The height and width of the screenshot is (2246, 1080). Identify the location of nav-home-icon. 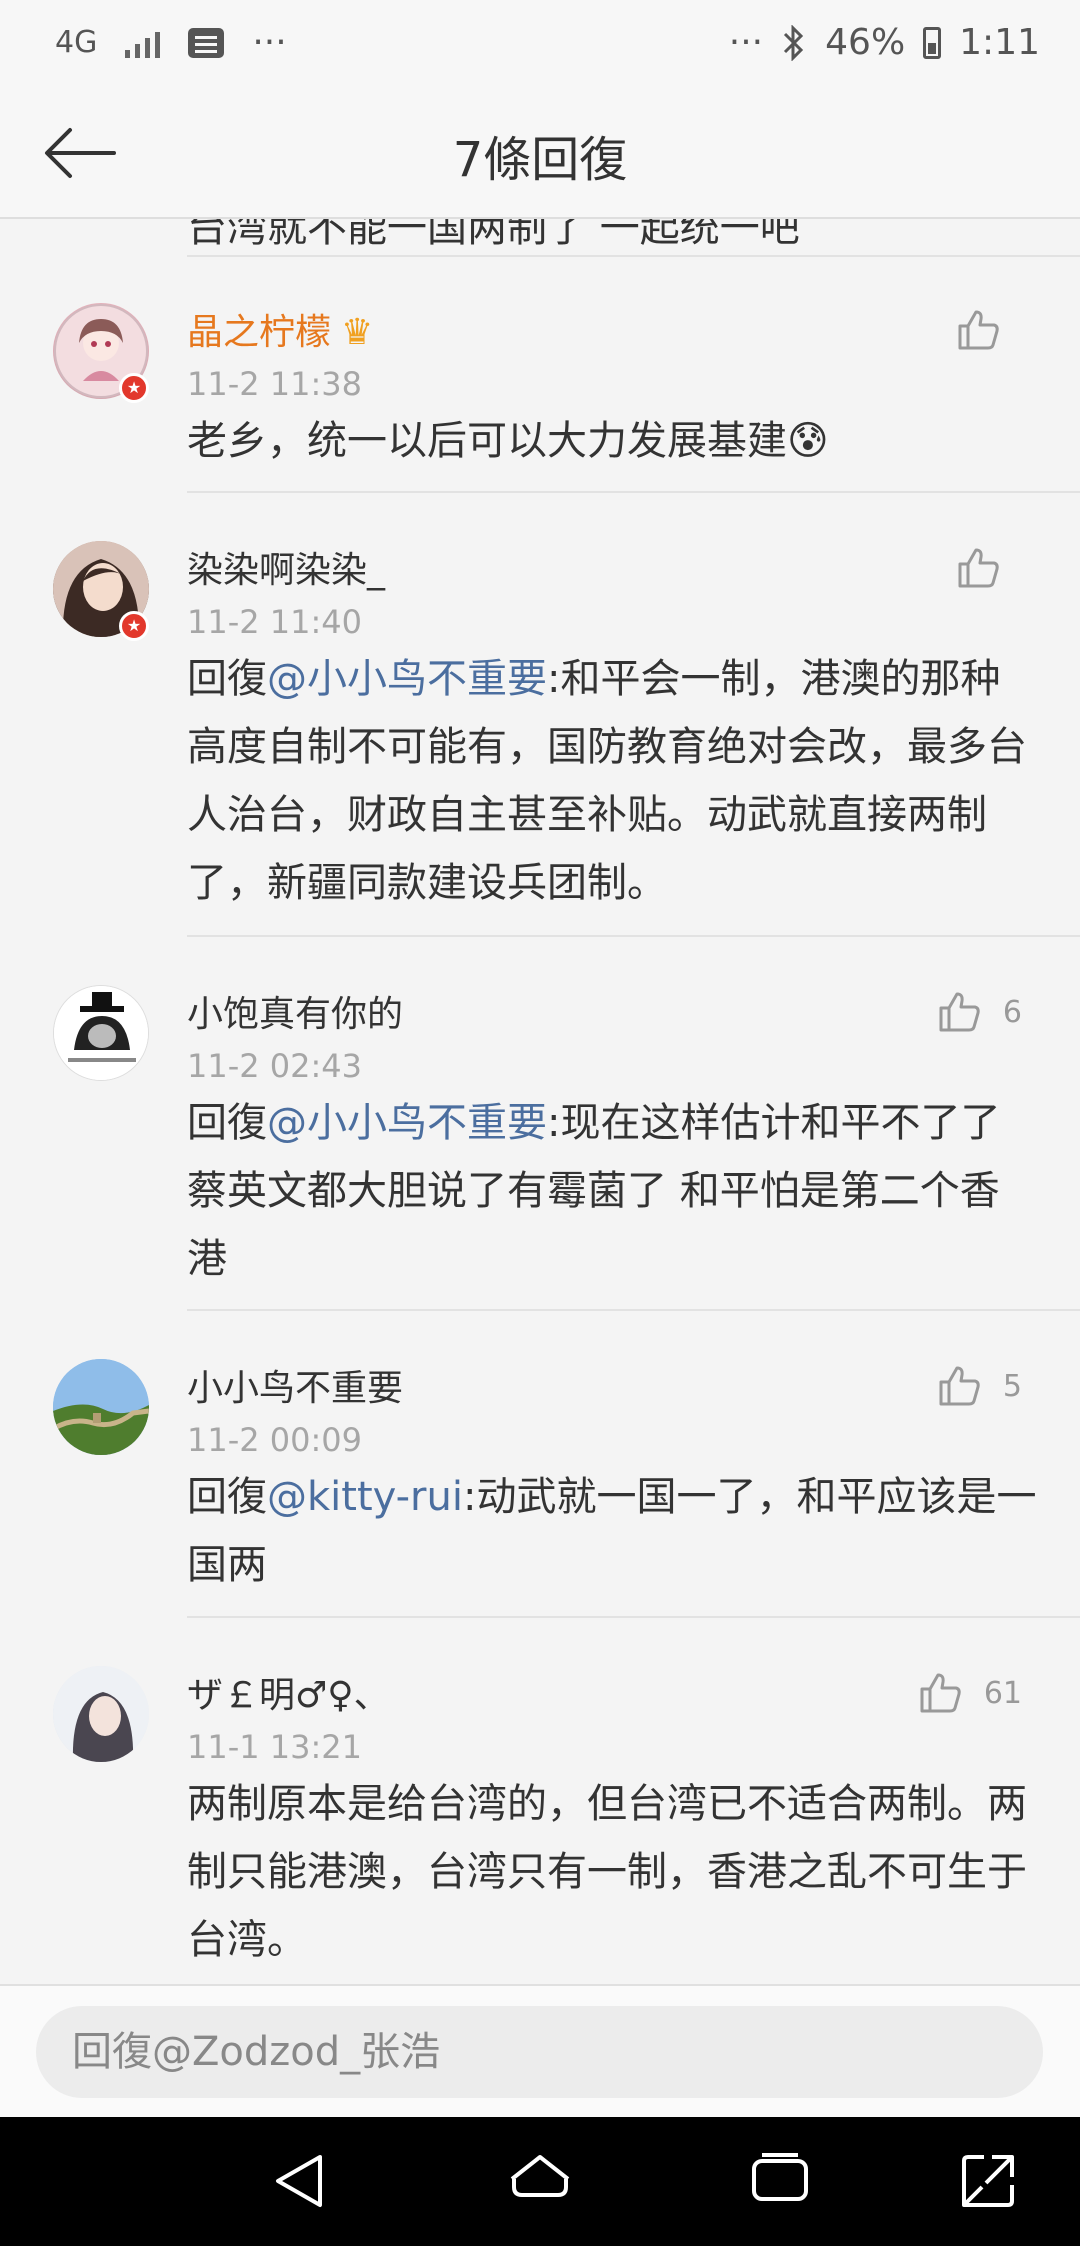
(540, 2181).